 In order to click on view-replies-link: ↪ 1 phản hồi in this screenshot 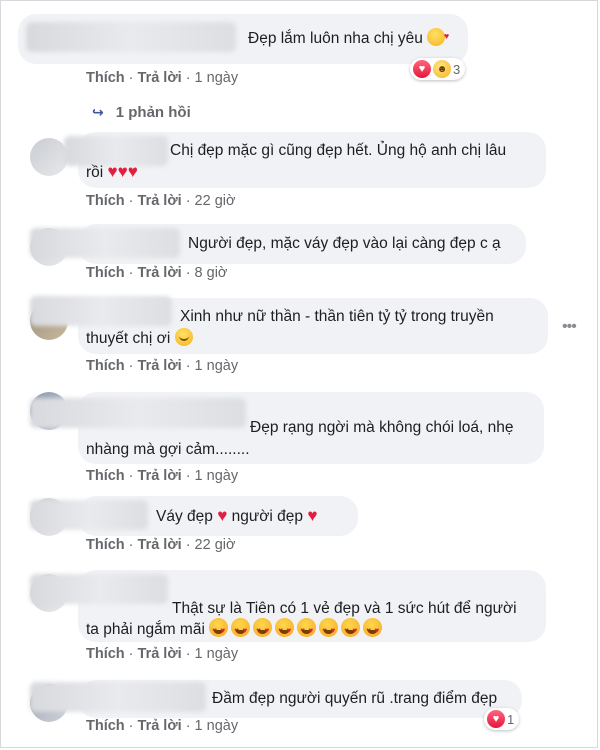, I will do `click(141, 112)`.